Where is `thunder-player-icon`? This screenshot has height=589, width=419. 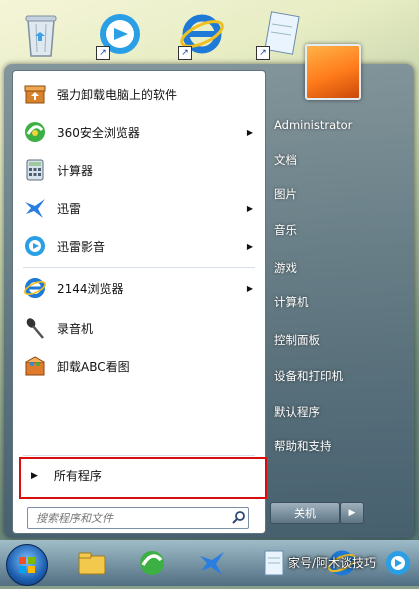
thunder-player-icon is located at coordinates (35, 246).